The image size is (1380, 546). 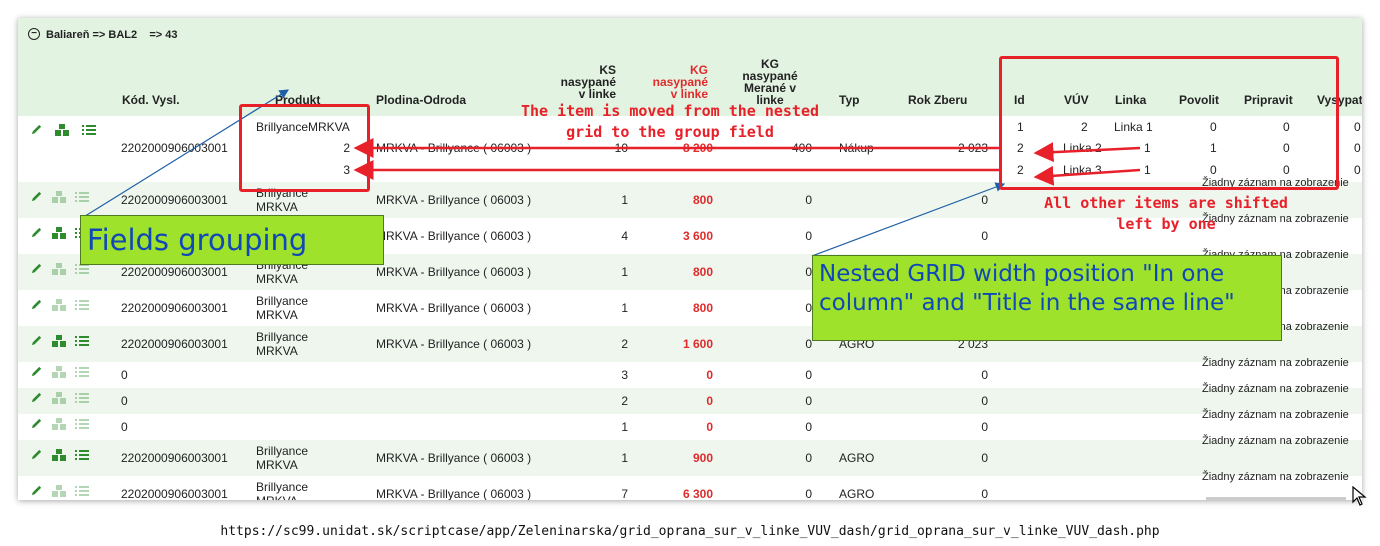 What do you see at coordinates (1359, 496) in the screenshot?
I see `mouse-cursor-icon` at bounding box center [1359, 496].